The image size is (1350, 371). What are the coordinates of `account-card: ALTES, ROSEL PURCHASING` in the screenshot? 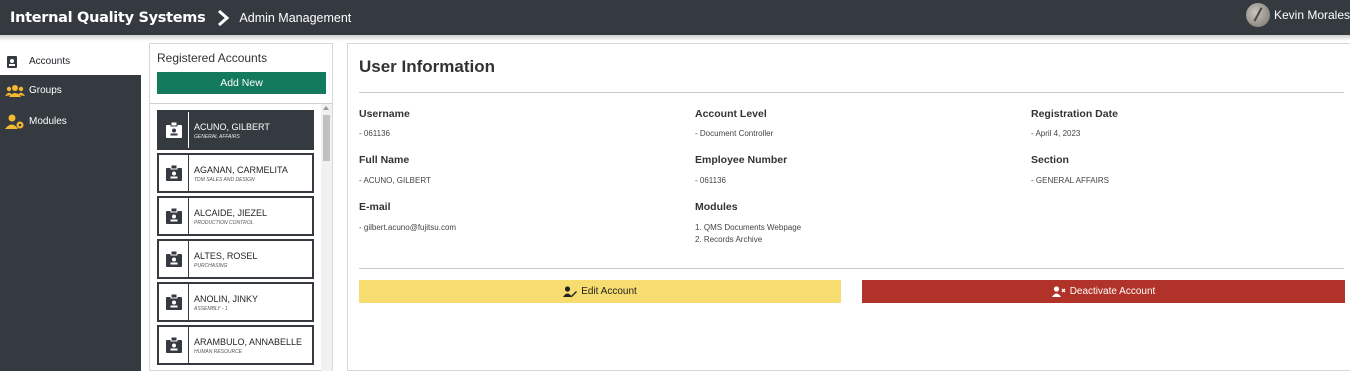 It's located at (235, 259).